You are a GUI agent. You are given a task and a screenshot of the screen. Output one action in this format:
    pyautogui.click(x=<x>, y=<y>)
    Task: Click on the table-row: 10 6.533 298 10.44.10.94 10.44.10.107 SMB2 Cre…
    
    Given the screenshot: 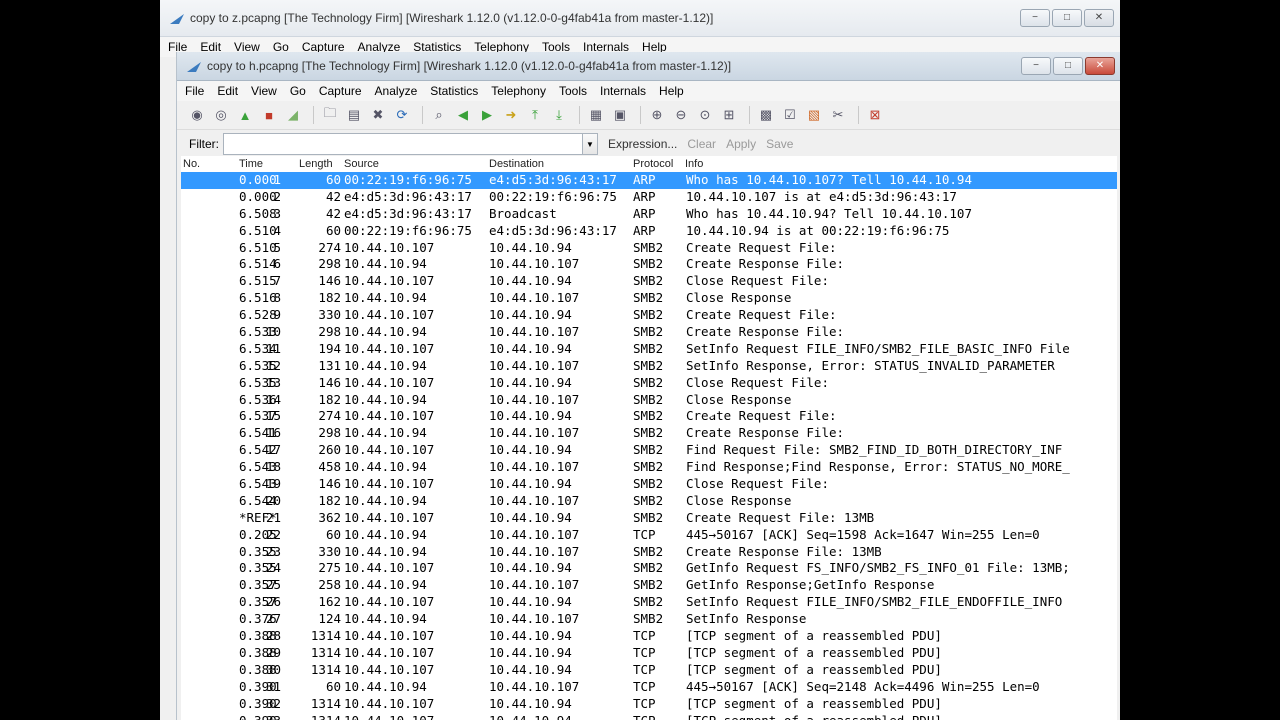 What is the action you would take?
    pyautogui.click(x=649, y=332)
    